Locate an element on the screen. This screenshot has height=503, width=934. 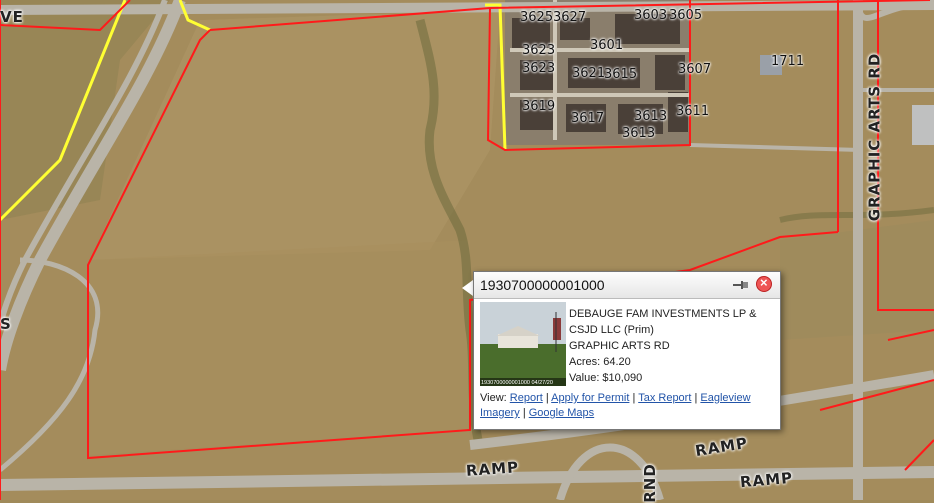
apply-permit-link: Apply for Permit is located at coordinates (590, 398).